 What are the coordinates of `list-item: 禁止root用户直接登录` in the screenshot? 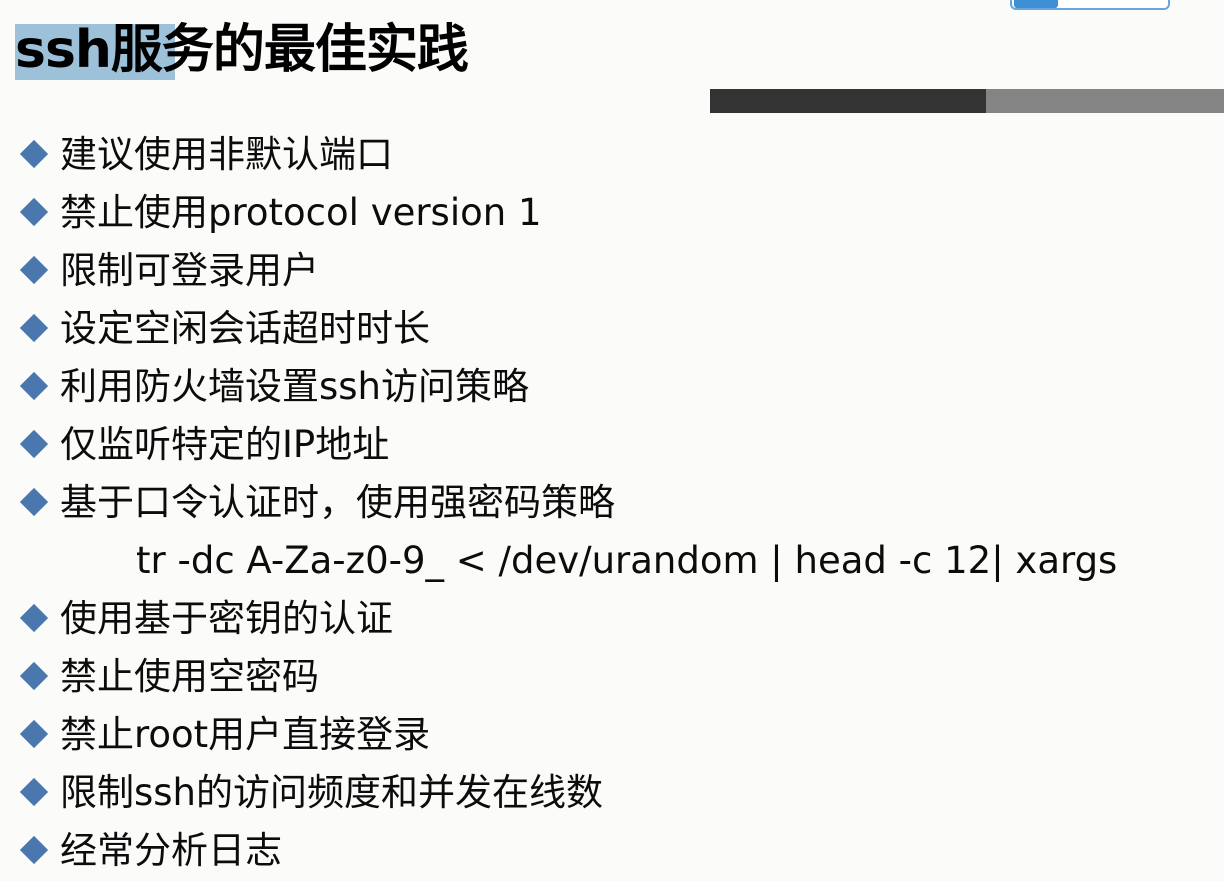 It's located at (612, 735).